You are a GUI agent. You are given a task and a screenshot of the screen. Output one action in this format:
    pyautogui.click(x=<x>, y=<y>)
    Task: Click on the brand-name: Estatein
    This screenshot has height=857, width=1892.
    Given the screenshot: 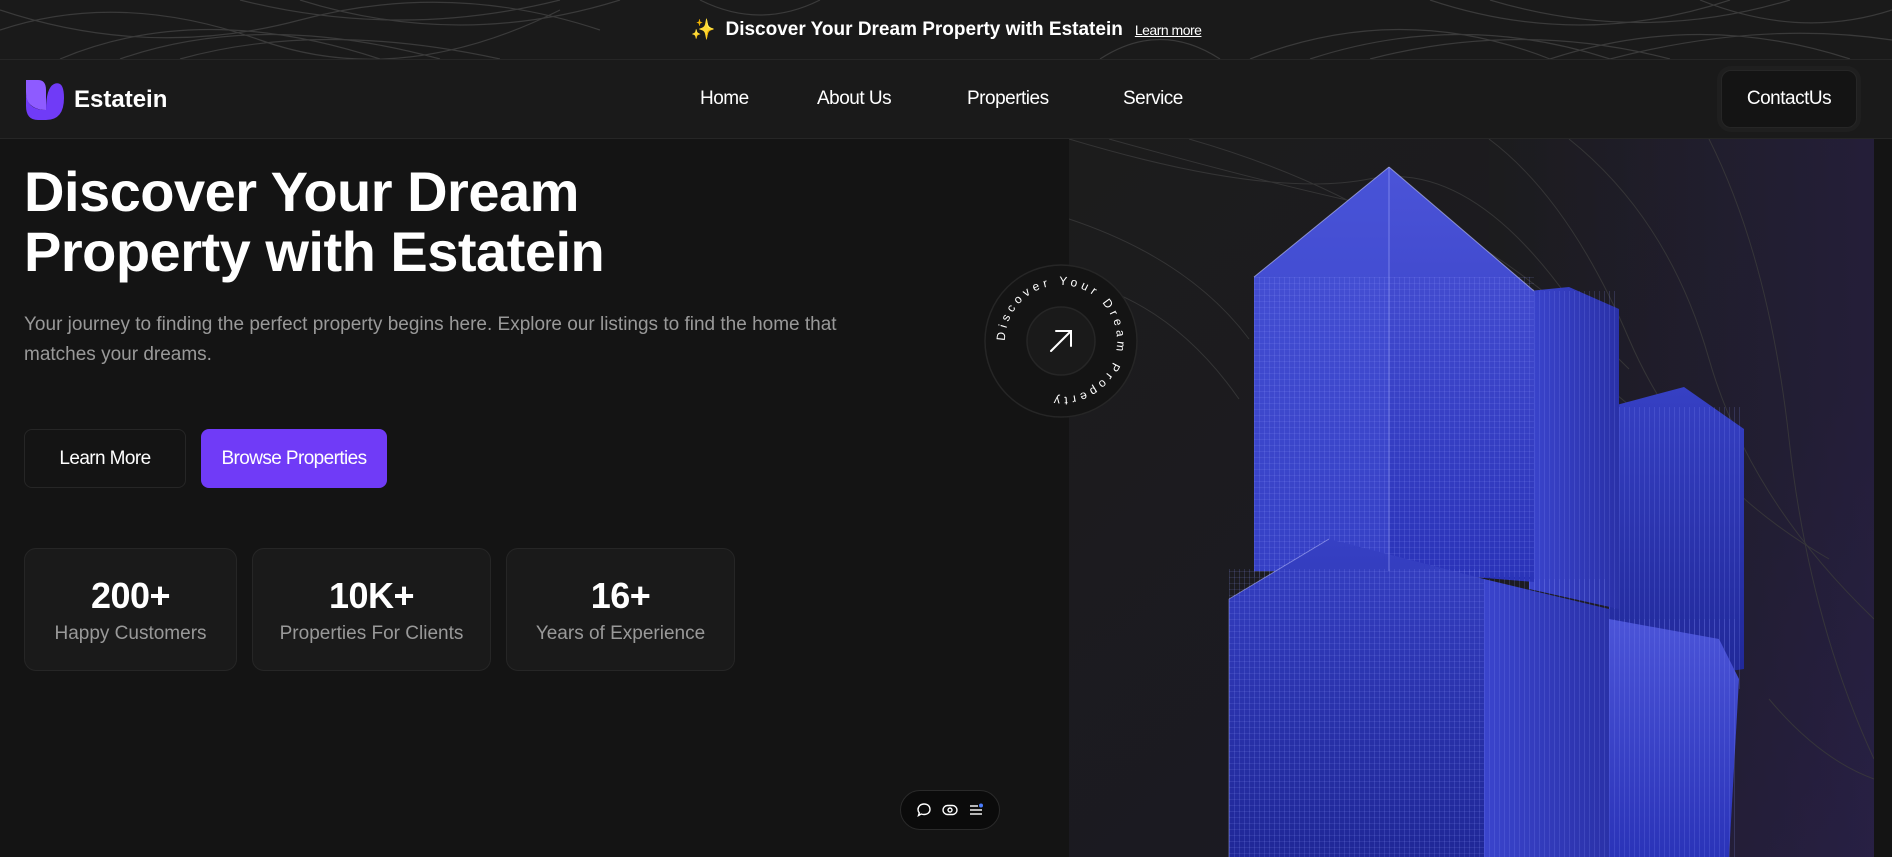 What is the action you would take?
    pyautogui.click(x=121, y=99)
    